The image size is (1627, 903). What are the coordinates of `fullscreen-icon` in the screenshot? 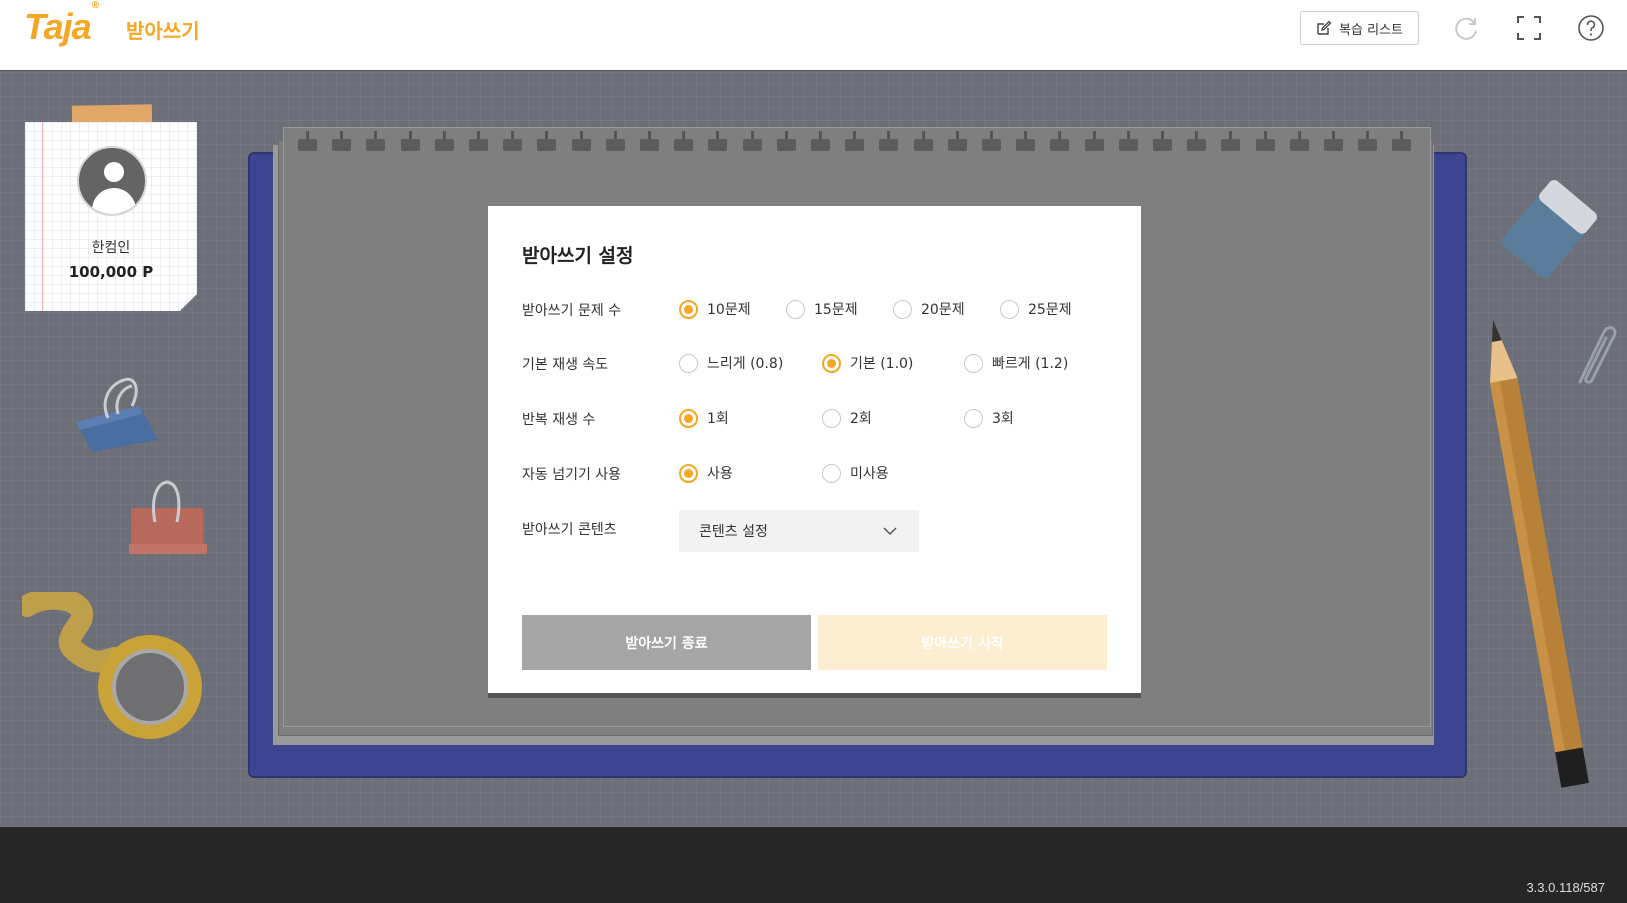 It's located at (1529, 28).